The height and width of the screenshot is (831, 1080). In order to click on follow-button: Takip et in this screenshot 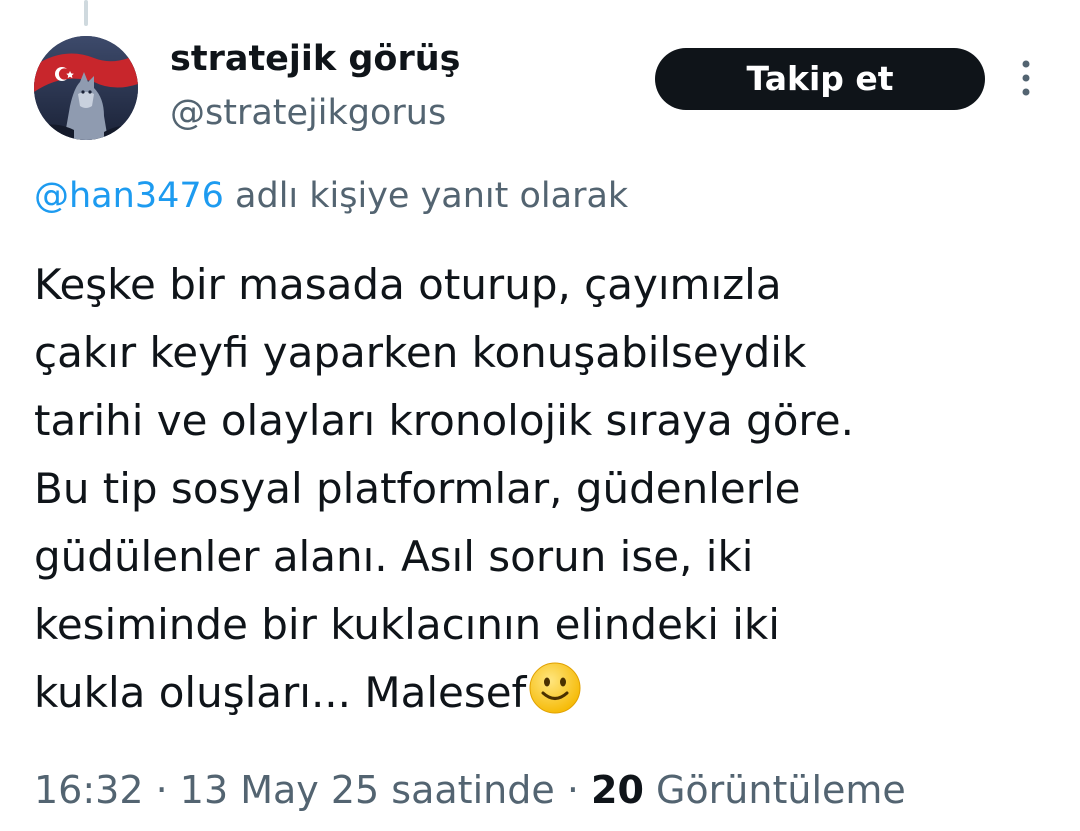, I will do `click(820, 79)`.